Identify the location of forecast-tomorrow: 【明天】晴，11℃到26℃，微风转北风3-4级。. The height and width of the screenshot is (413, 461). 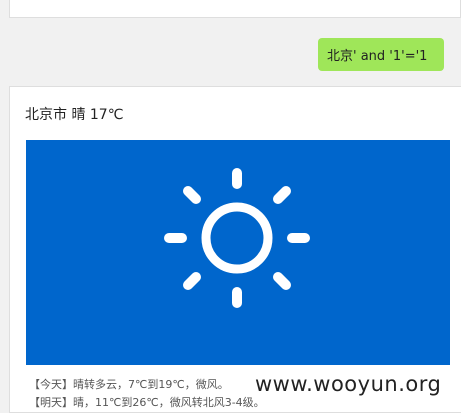
(147, 402).